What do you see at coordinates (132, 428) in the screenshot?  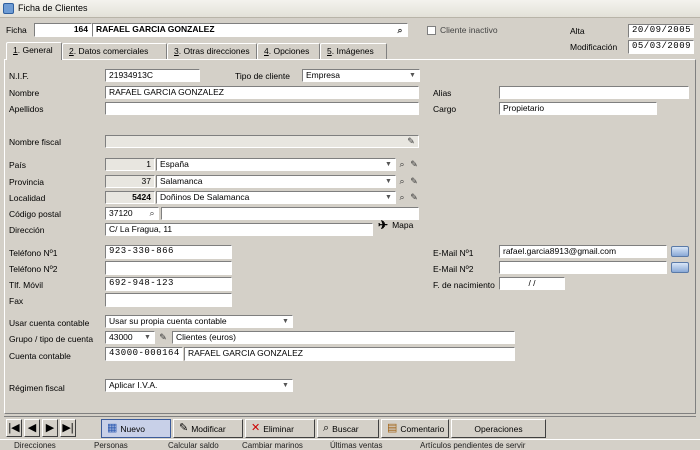 I see `nuevo-label: Nuevo` at bounding box center [132, 428].